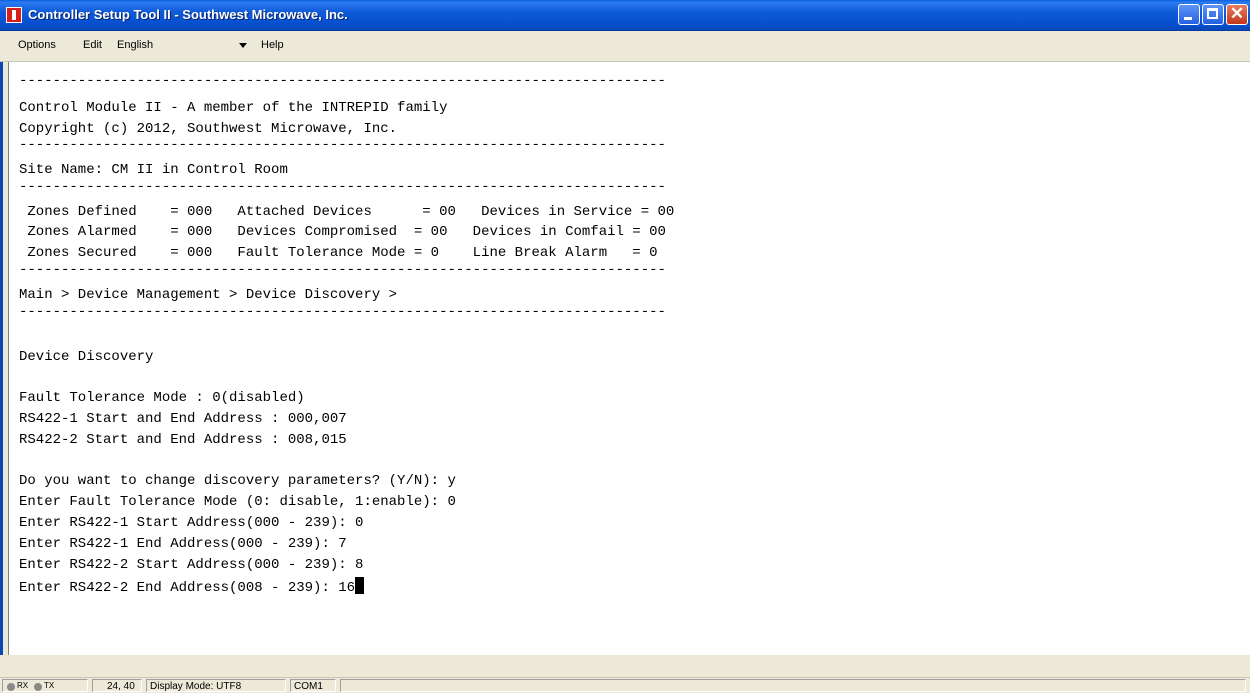 This screenshot has width=1250, height=693. I want to click on window-left-border, so click(4, 358).